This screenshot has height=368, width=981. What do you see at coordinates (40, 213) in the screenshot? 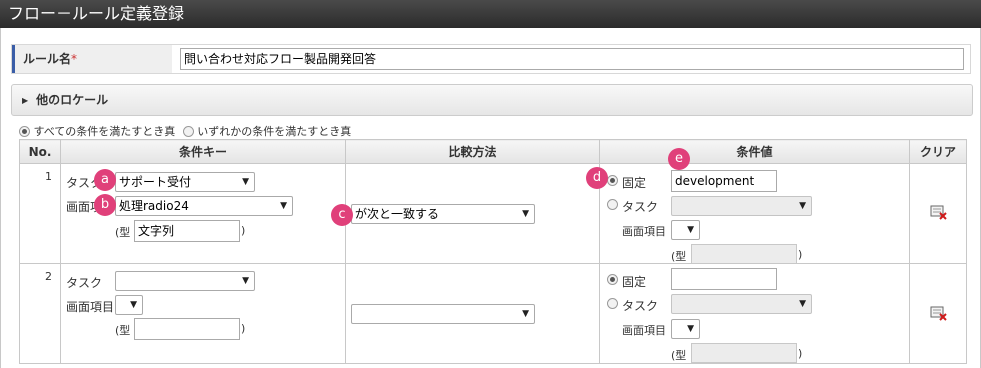
I see `row-number: 1` at bounding box center [40, 213].